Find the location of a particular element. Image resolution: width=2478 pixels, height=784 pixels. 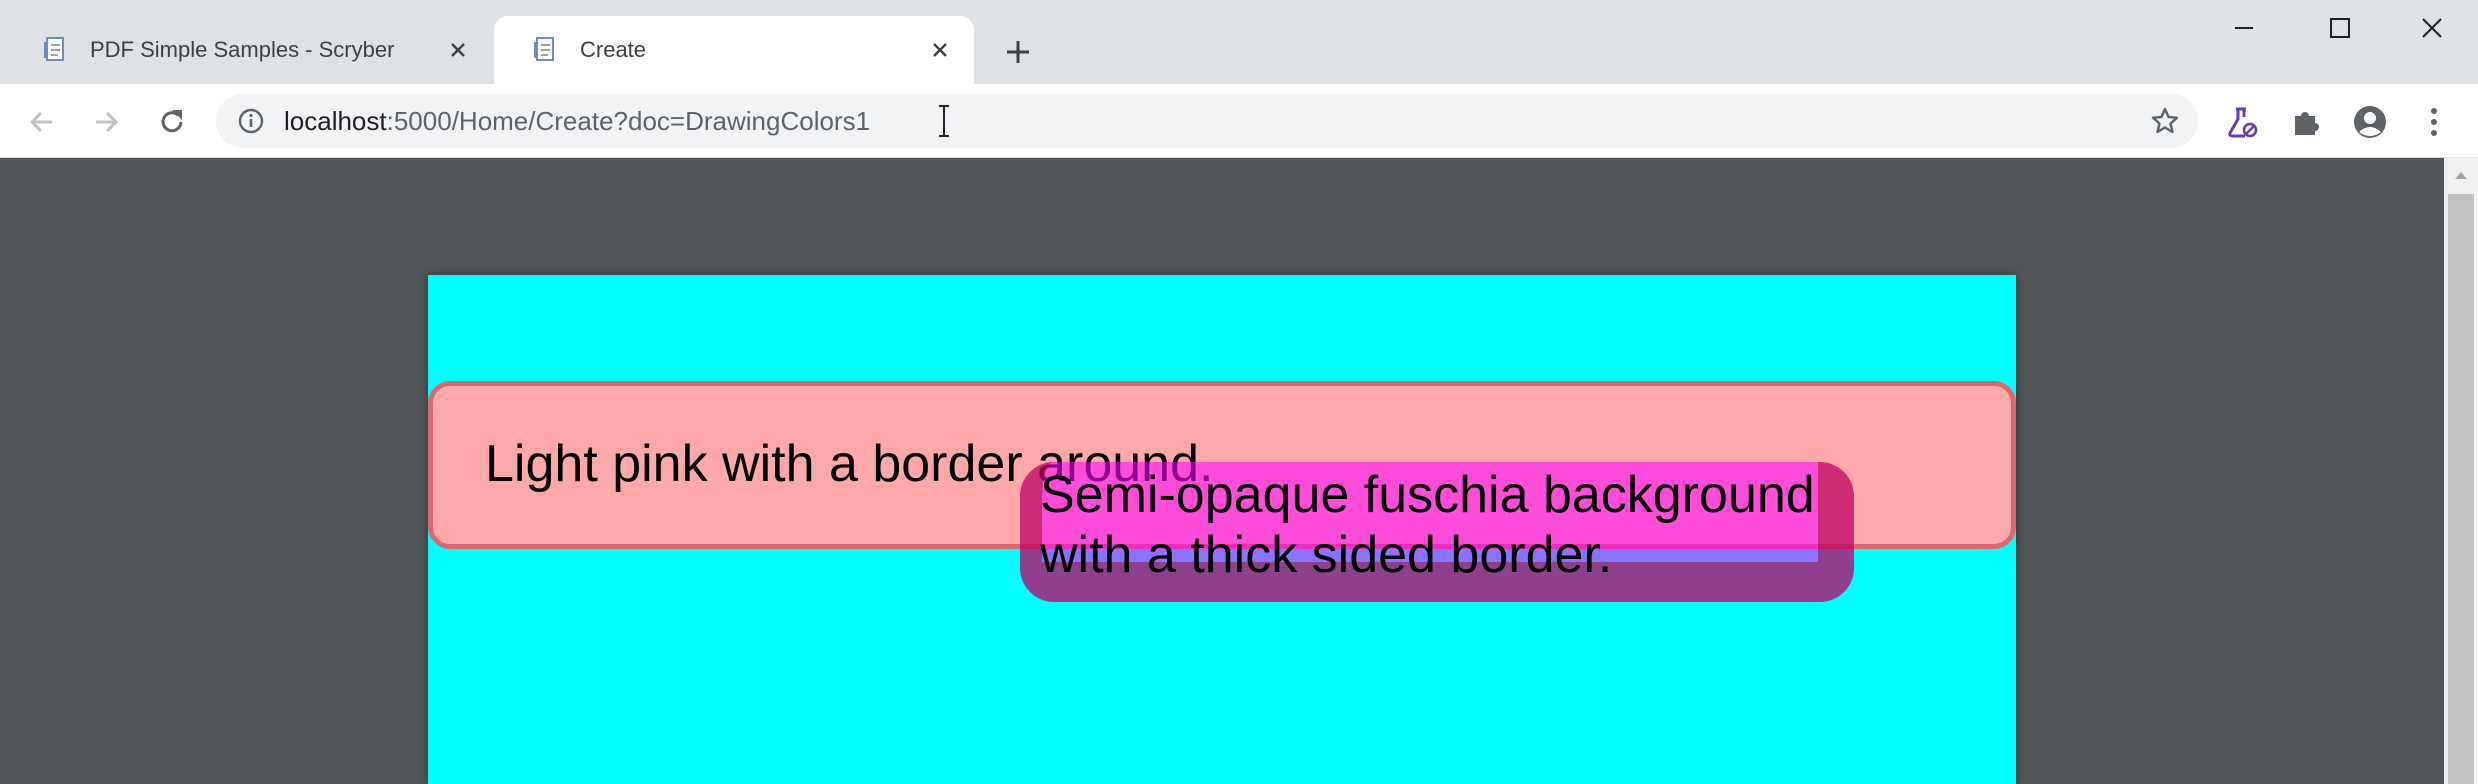

kebab-menu-icon is located at coordinates (2434, 122).